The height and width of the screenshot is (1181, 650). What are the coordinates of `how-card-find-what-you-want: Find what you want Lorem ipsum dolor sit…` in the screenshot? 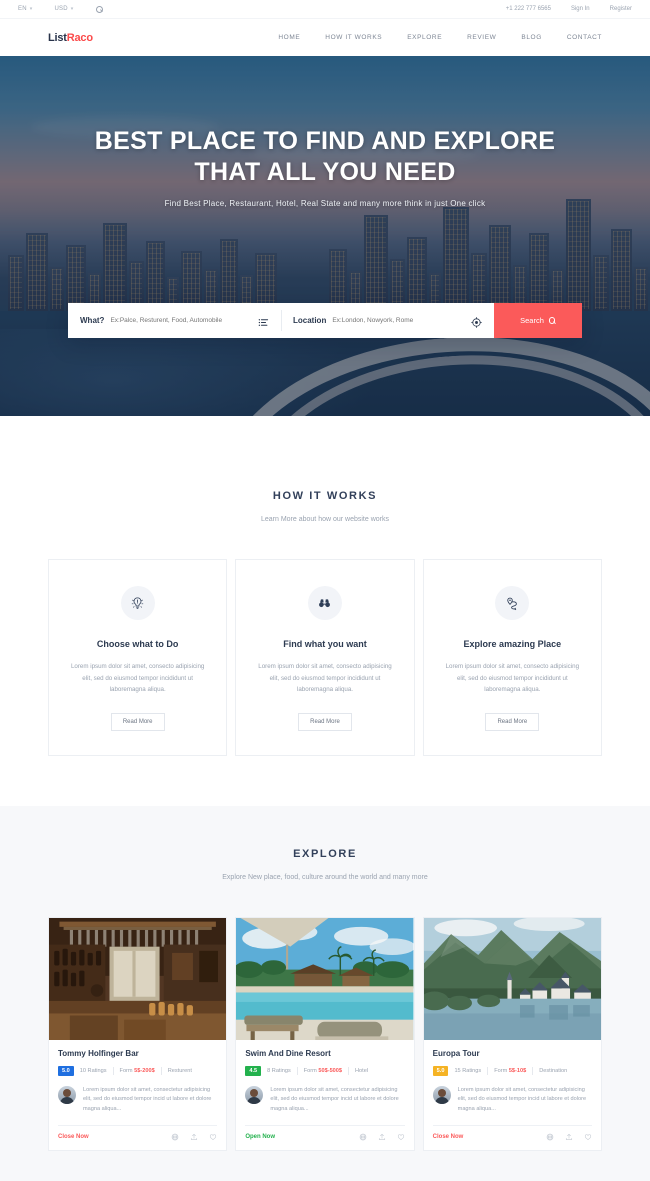 It's located at (324, 657).